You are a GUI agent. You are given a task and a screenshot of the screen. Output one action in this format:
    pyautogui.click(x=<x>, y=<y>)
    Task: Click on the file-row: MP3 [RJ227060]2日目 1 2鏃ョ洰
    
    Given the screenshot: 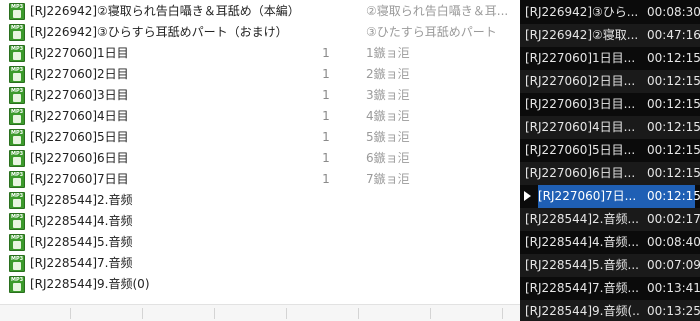 What is the action you would take?
    pyautogui.click(x=260, y=74)
    